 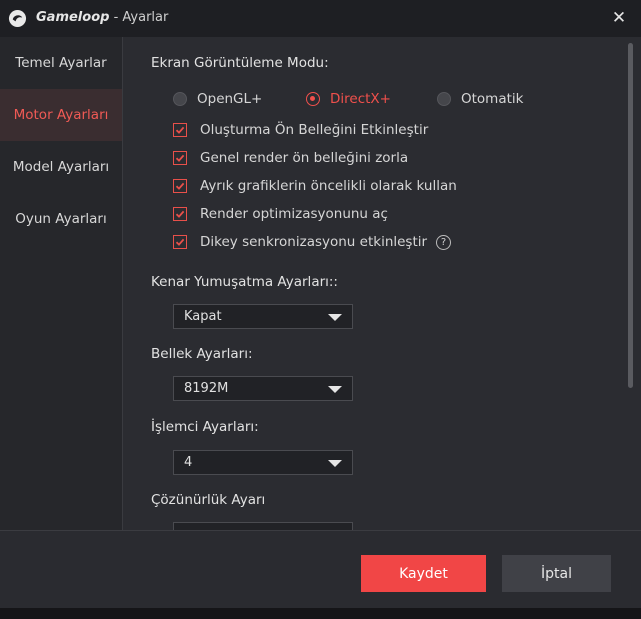 What do you see at coordinates (294, 214) in the screenshot?
I see `checkbox-label: Render optimizasyonunu aç` at bounding box center [294, 214].